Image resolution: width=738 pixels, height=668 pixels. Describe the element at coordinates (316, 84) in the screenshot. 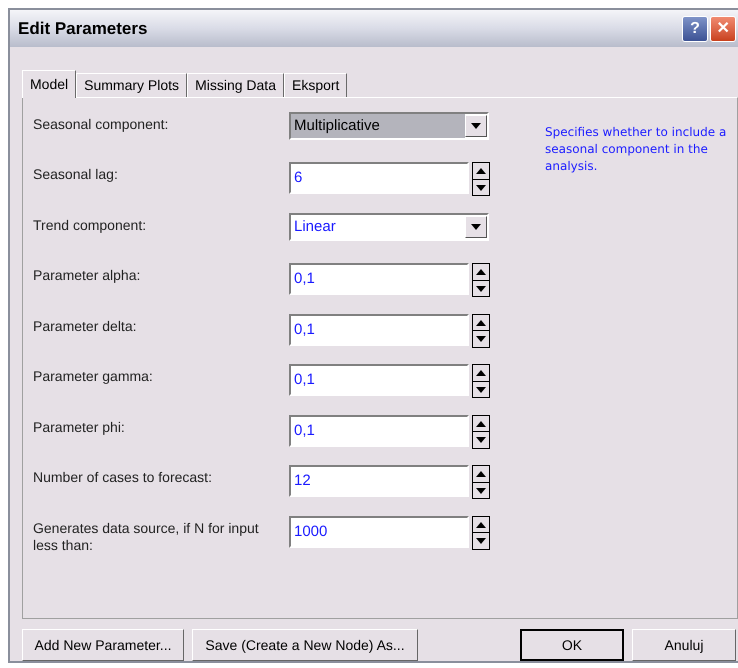

I see `tab: Eksport` at that location.